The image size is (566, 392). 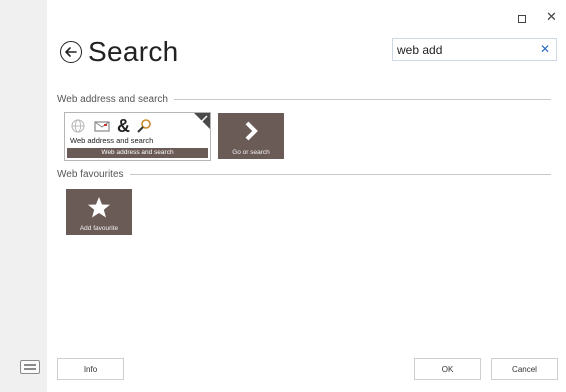 I want to click on left-sidebar, so click(x=23, y=196).